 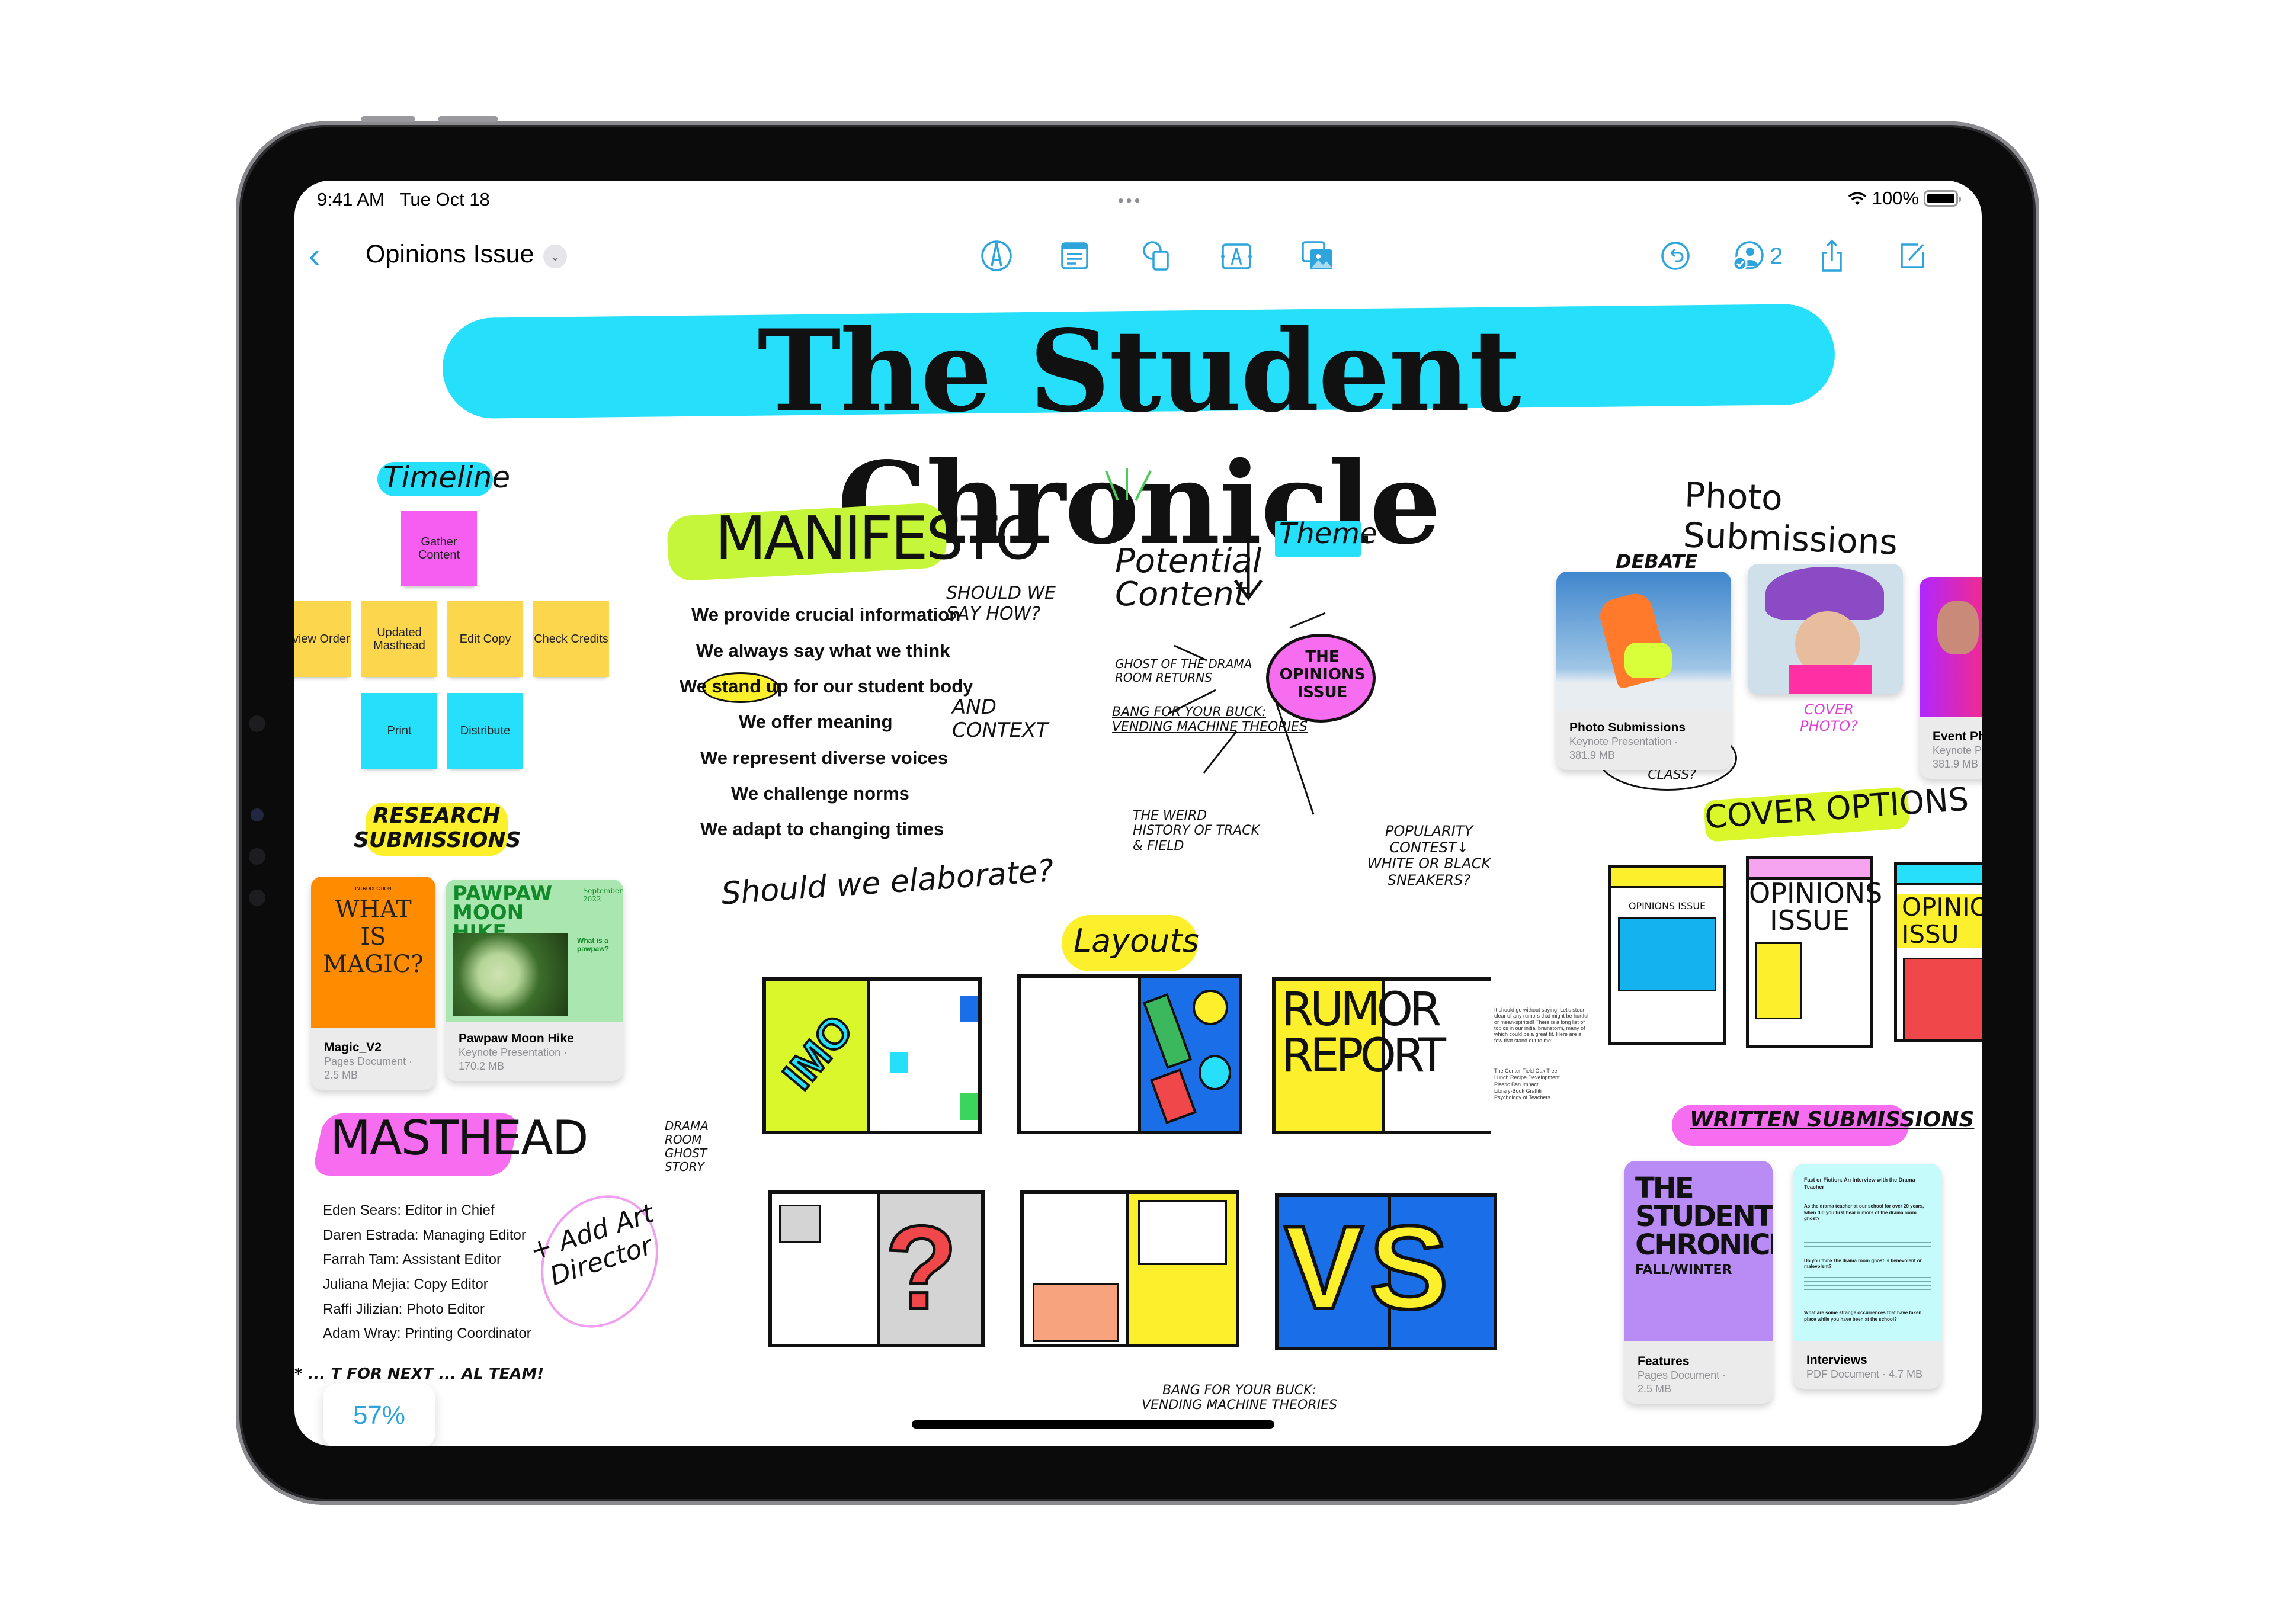 I want to click on masthead-item: Daren Estrada: Managing Editor, so click(x=424, y=1235).